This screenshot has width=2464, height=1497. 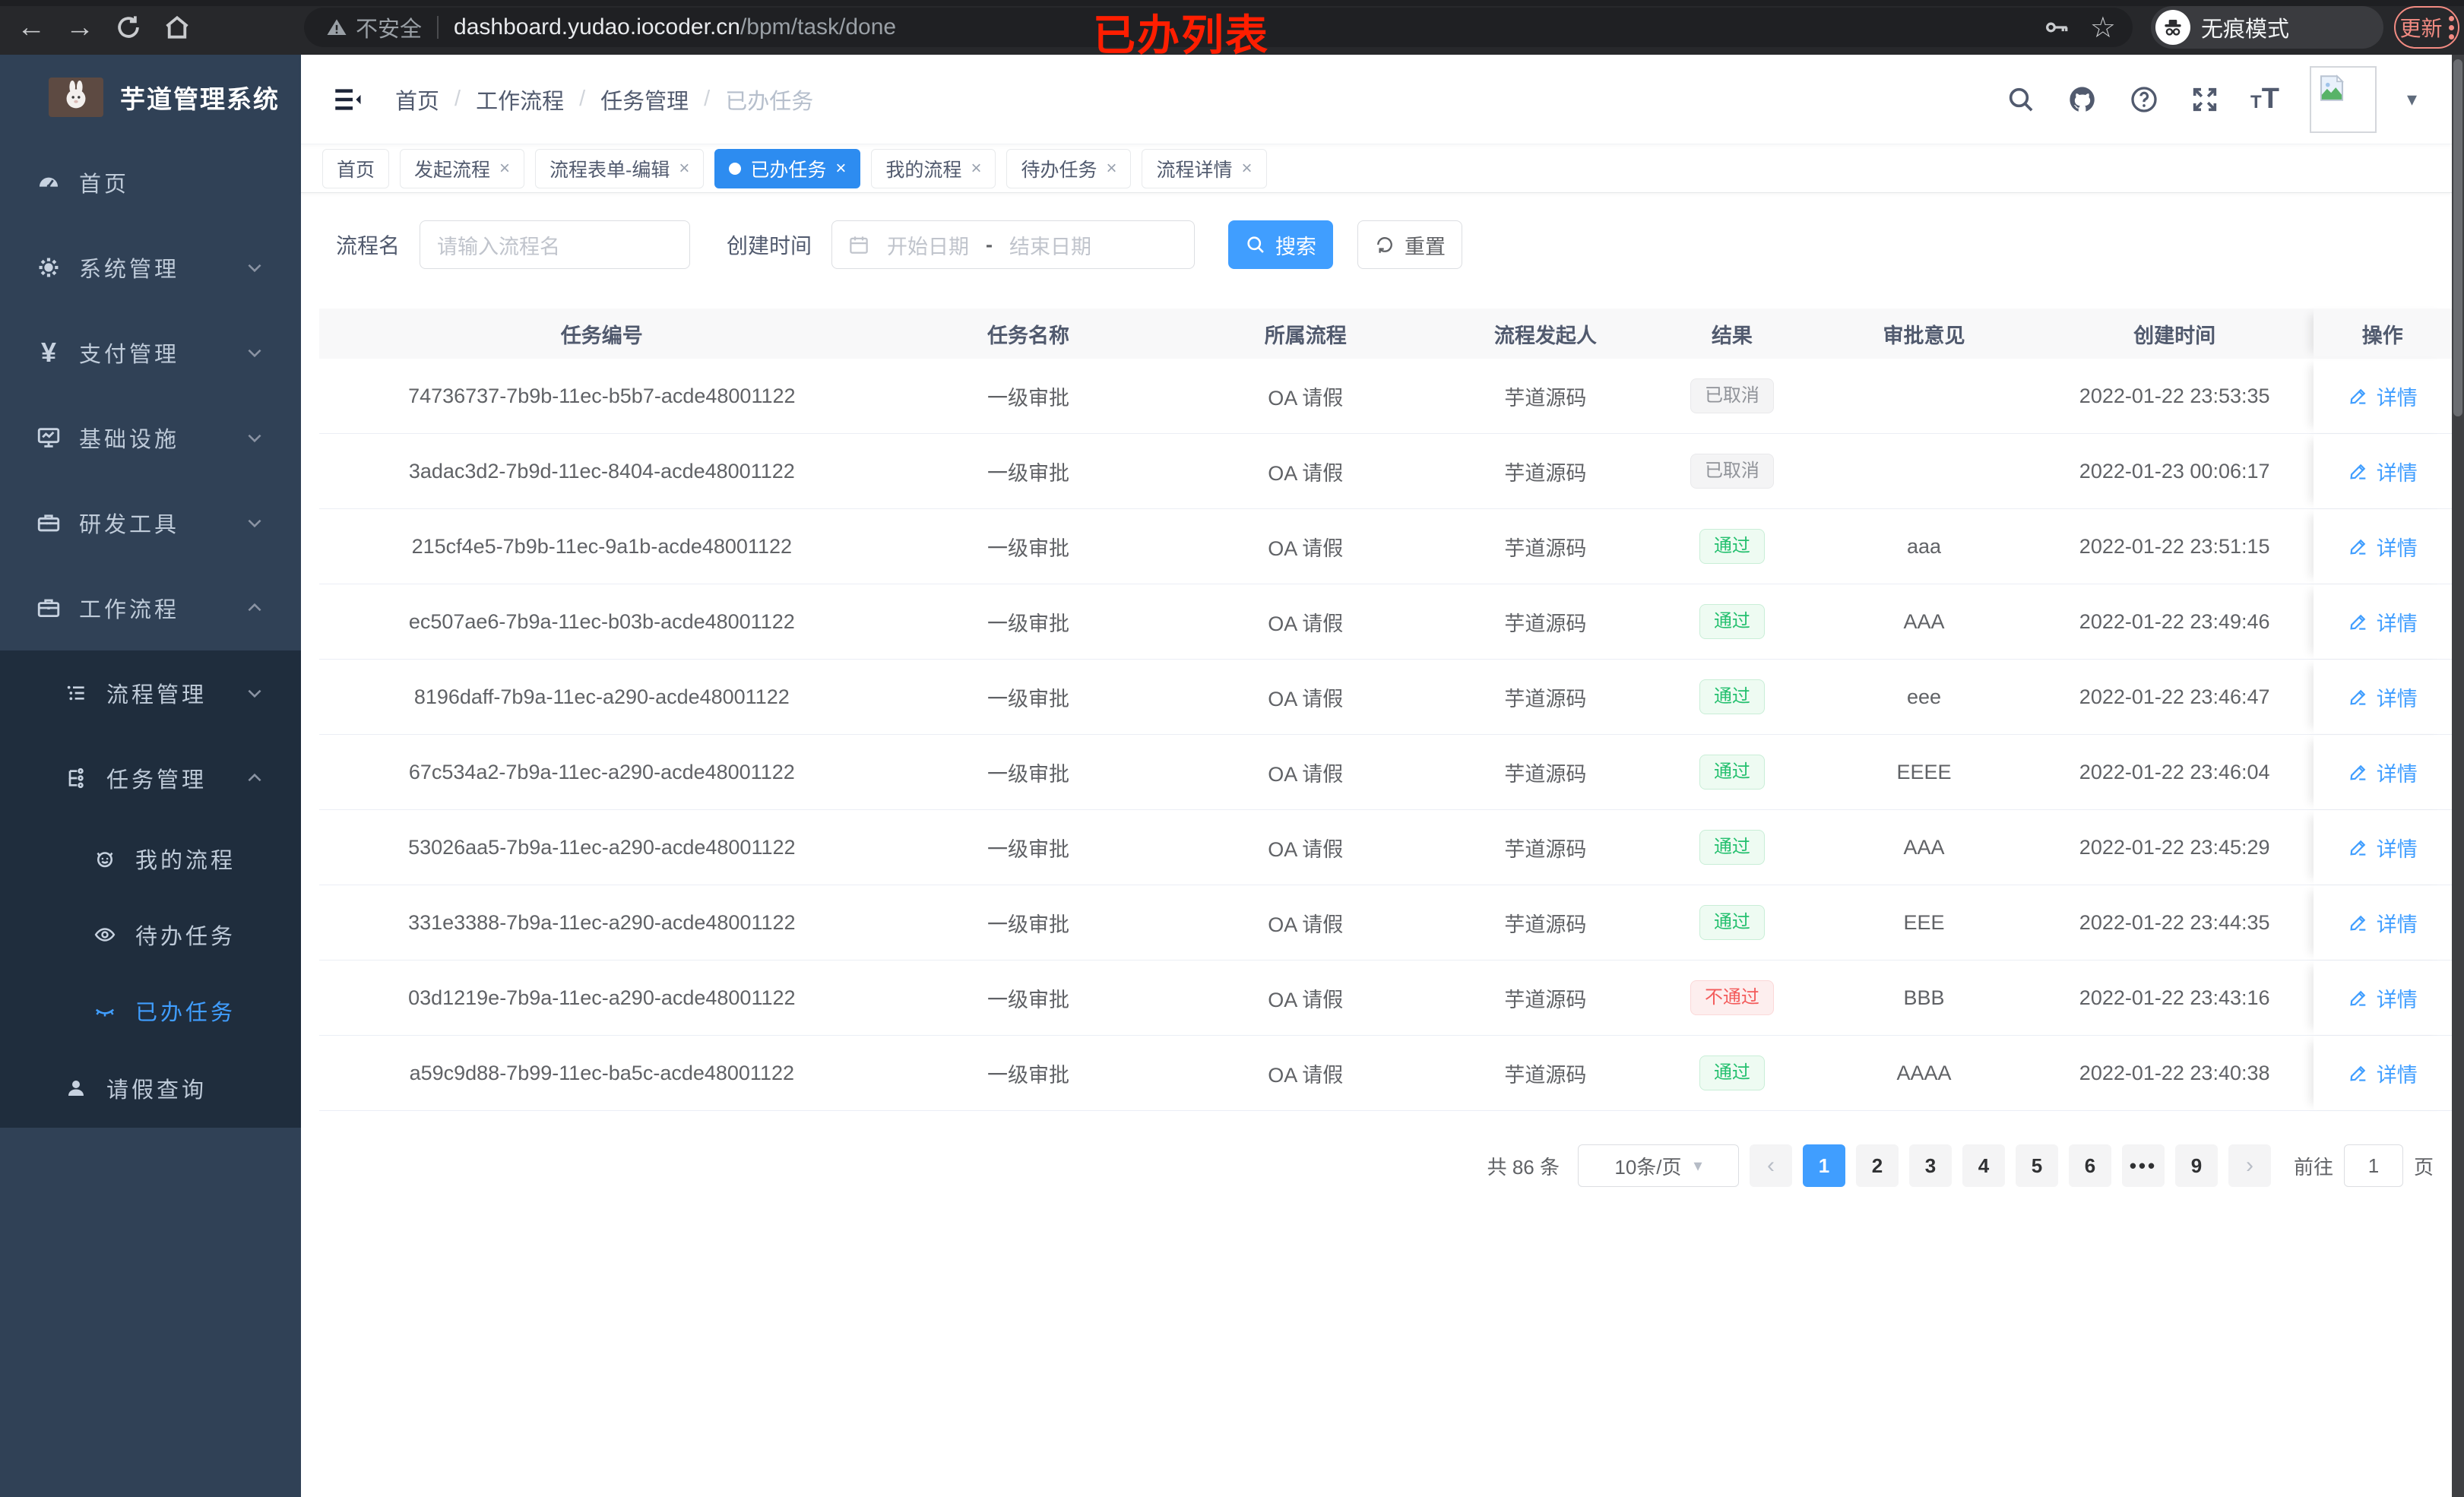 I want to click on cell-result: 通过, so click(x=1732, y=696).